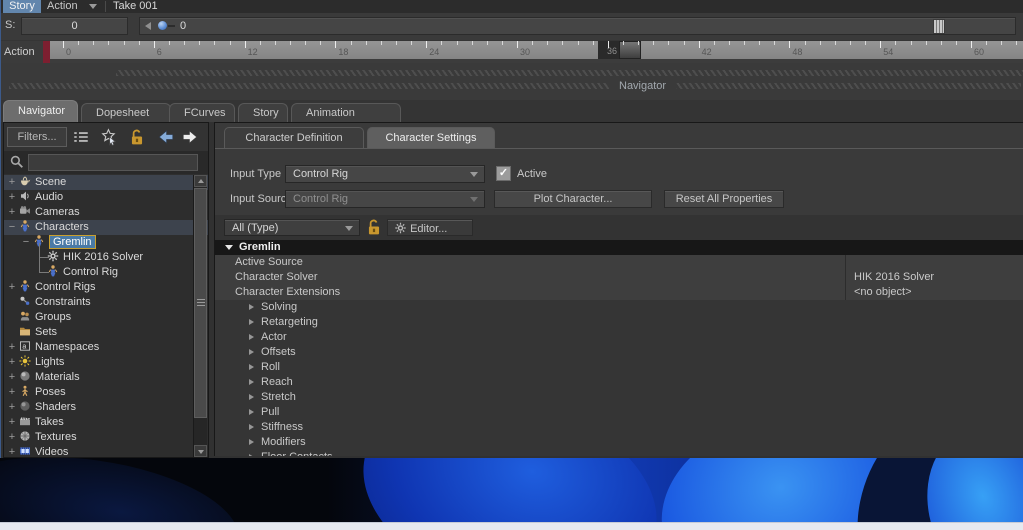  Describe the element at coordinates (346, 120) in the screenshot. I see `tab-animation-trigger: Animation Trigger` at that location.